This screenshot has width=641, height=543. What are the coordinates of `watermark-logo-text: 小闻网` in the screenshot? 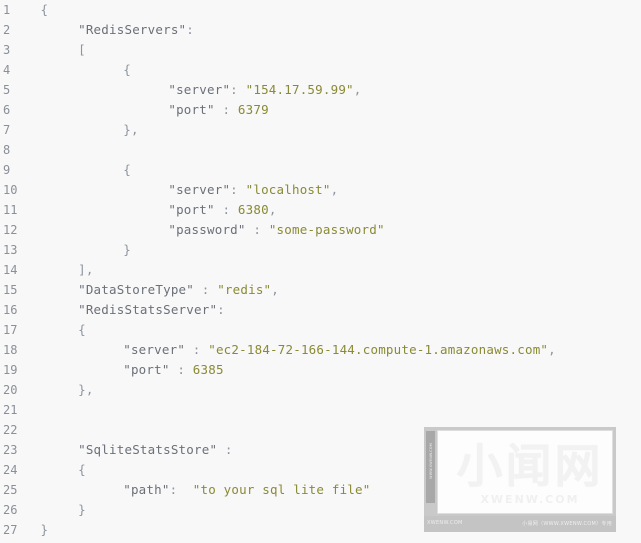 It's located at (530, 466).